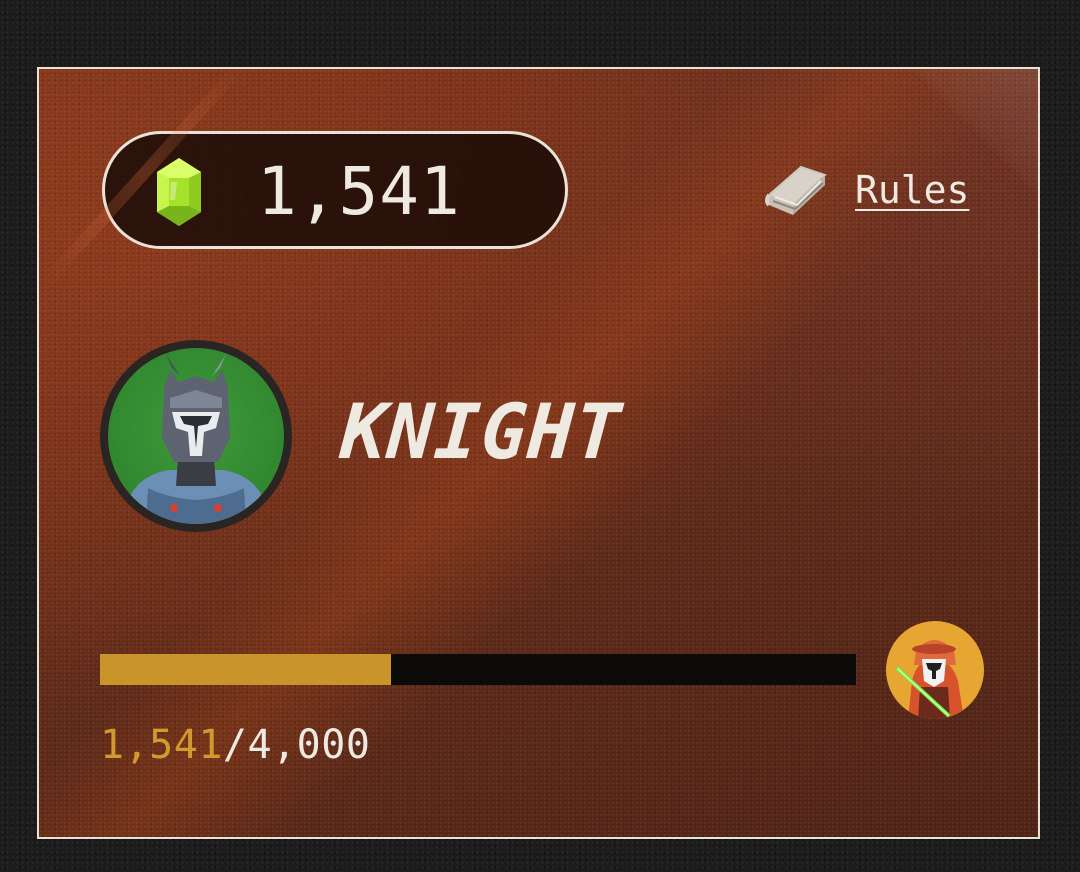 The height and width of the screenshot is (872, 1080). Describe the element at coordinates (196, 439) in the screenshot. I see `armored-knight-avatar-icon` at that location.